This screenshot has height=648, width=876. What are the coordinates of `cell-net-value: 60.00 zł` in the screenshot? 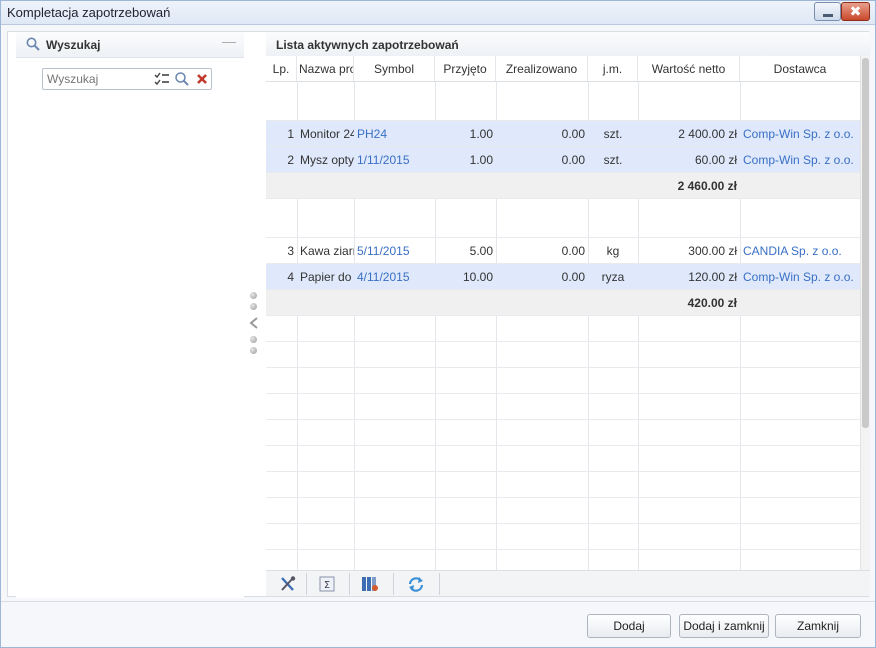 It's located at (715, 160).